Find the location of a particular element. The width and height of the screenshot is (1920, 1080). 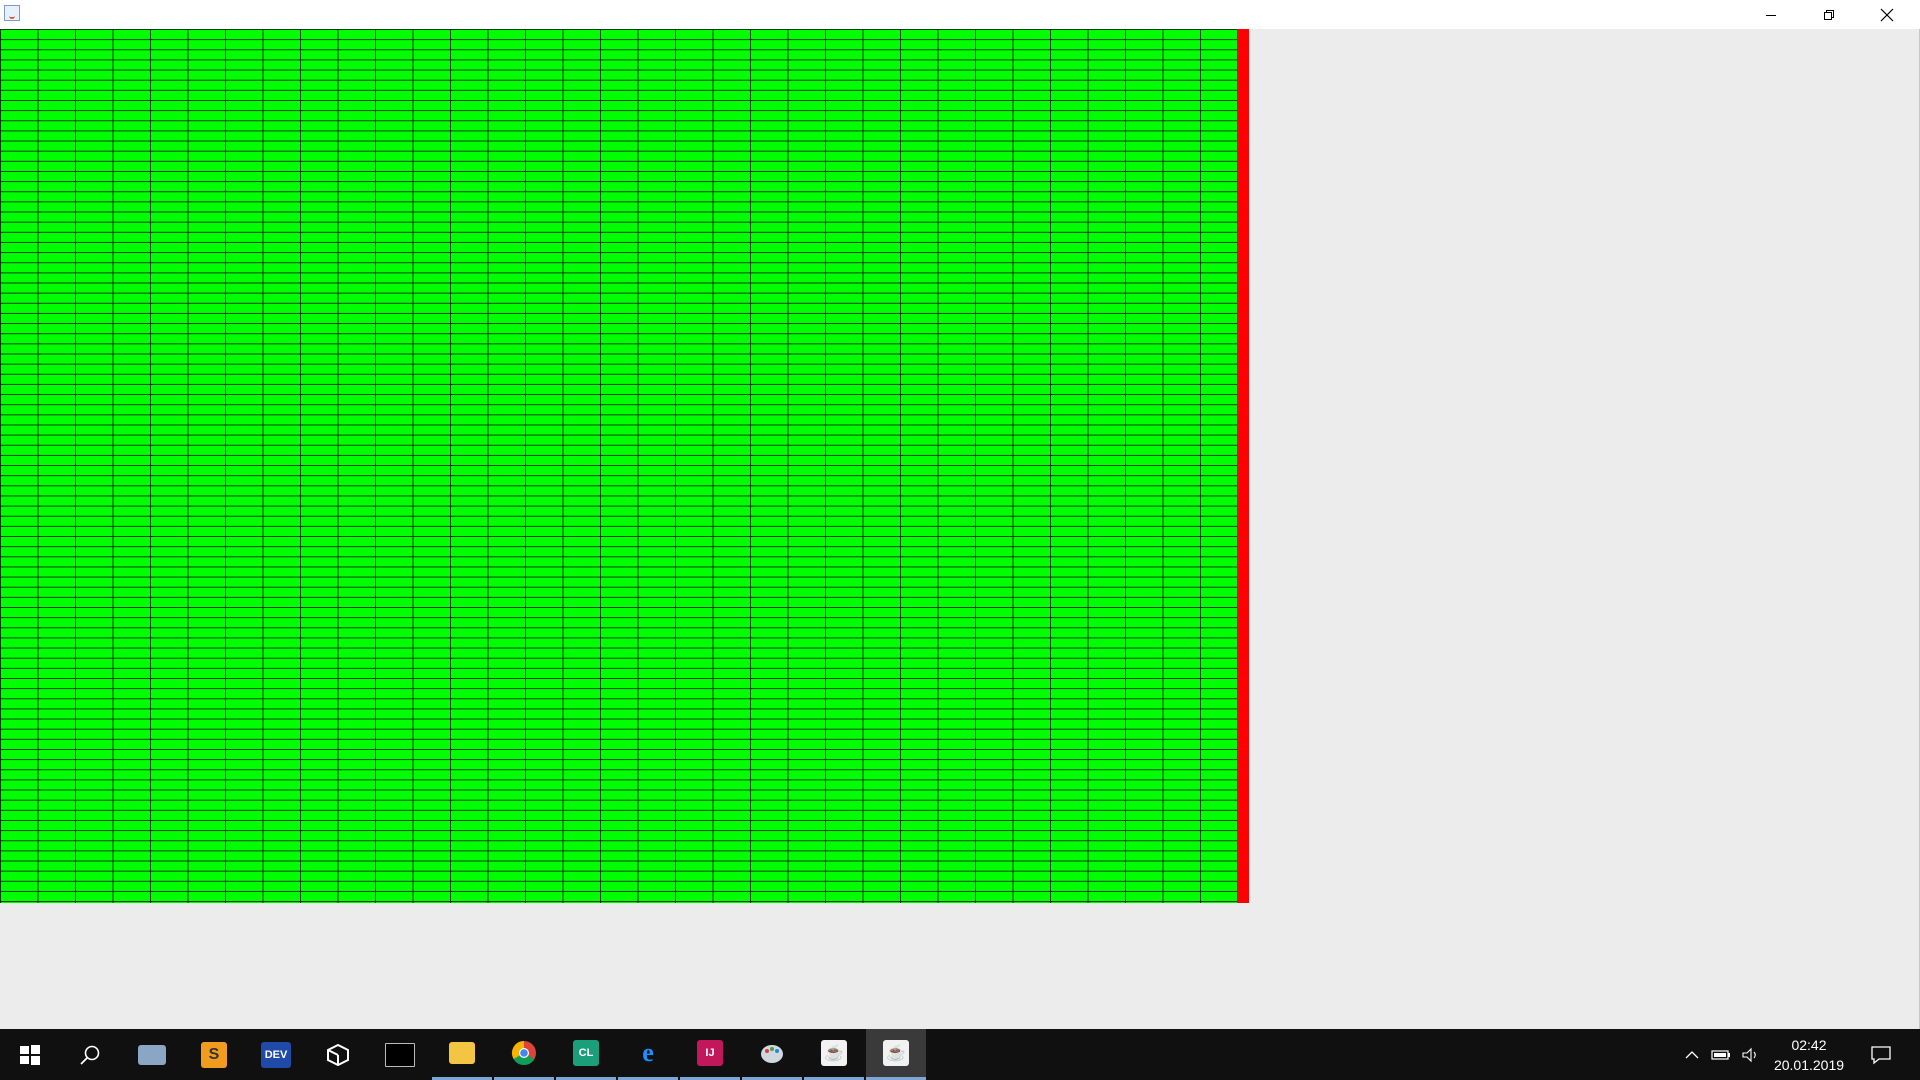

restore-icon is located at coordinates (1829, 14).